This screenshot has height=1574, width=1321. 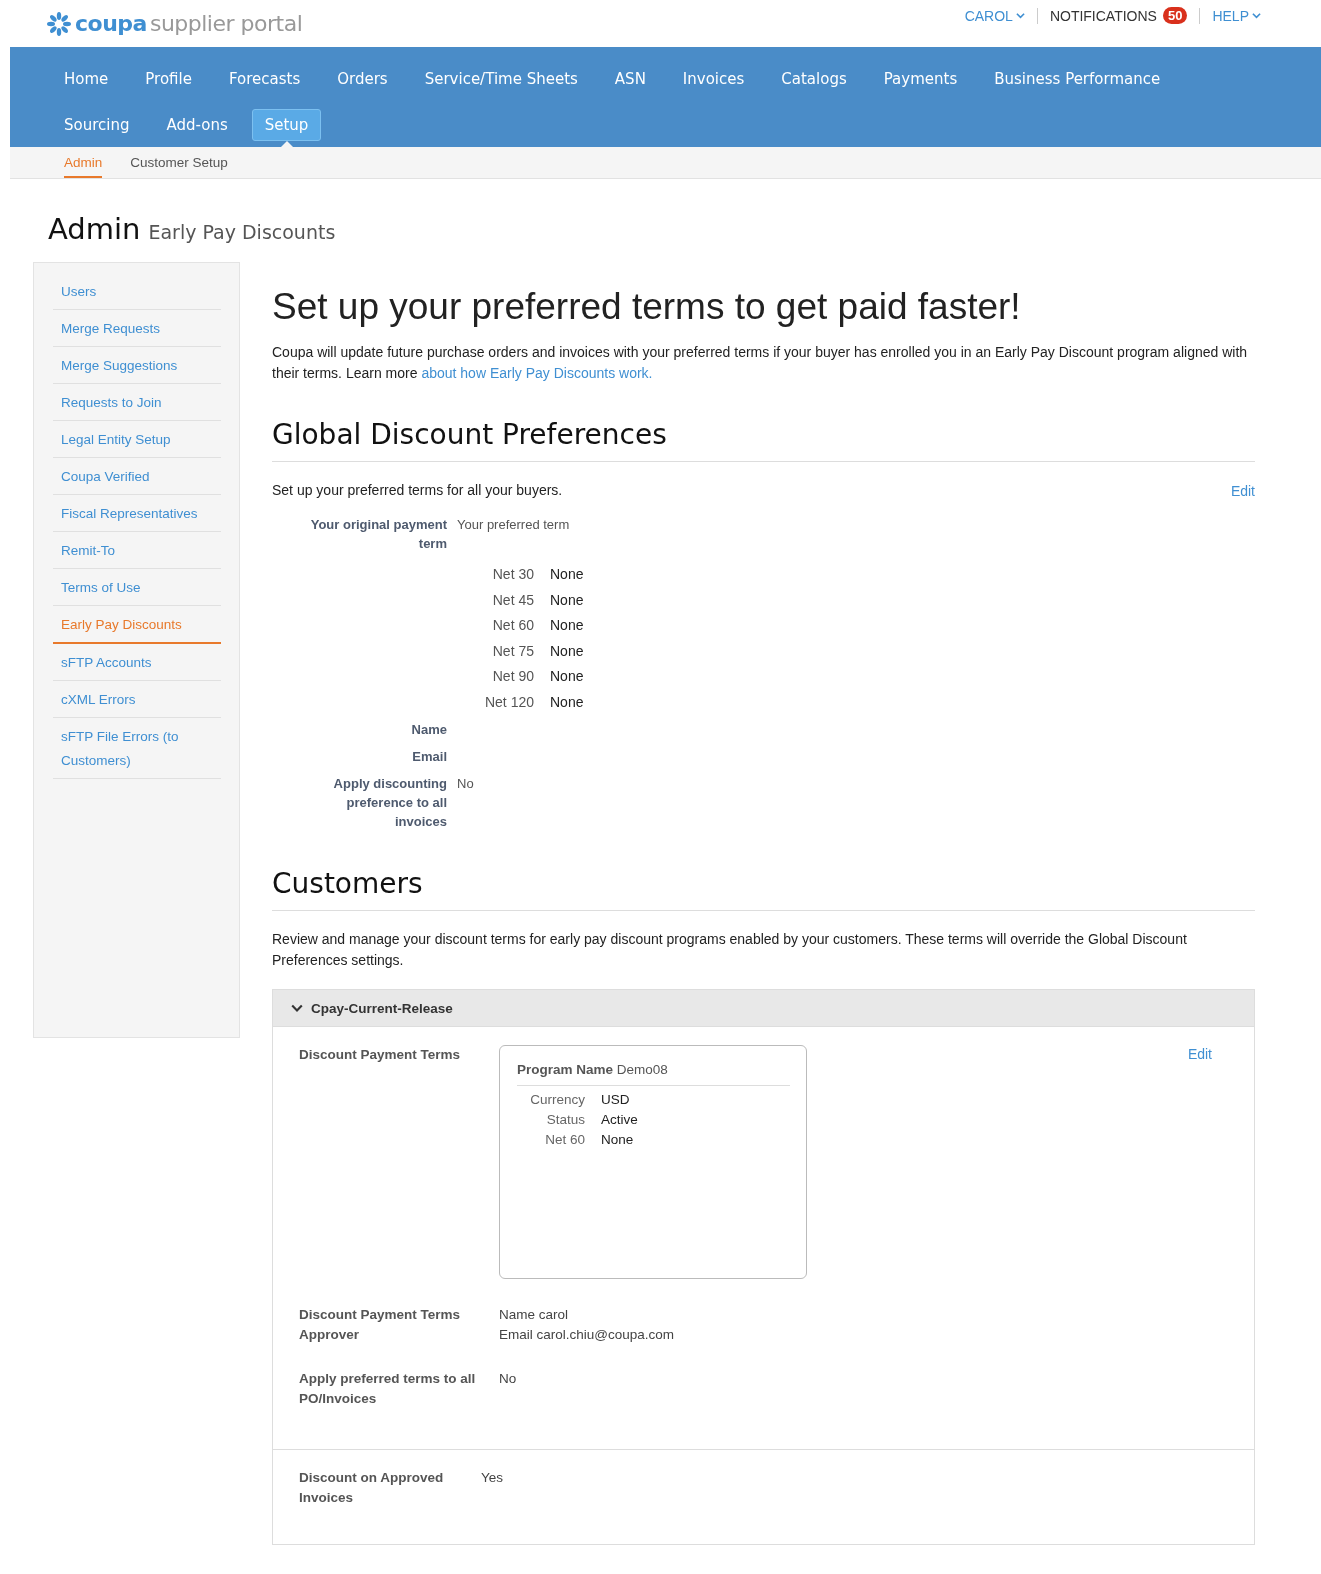 What do you see at coordinates (501, 79) in the screenshot?
I see `nav-tab: Service/Time Sheets` at bounding box center [501, 79].